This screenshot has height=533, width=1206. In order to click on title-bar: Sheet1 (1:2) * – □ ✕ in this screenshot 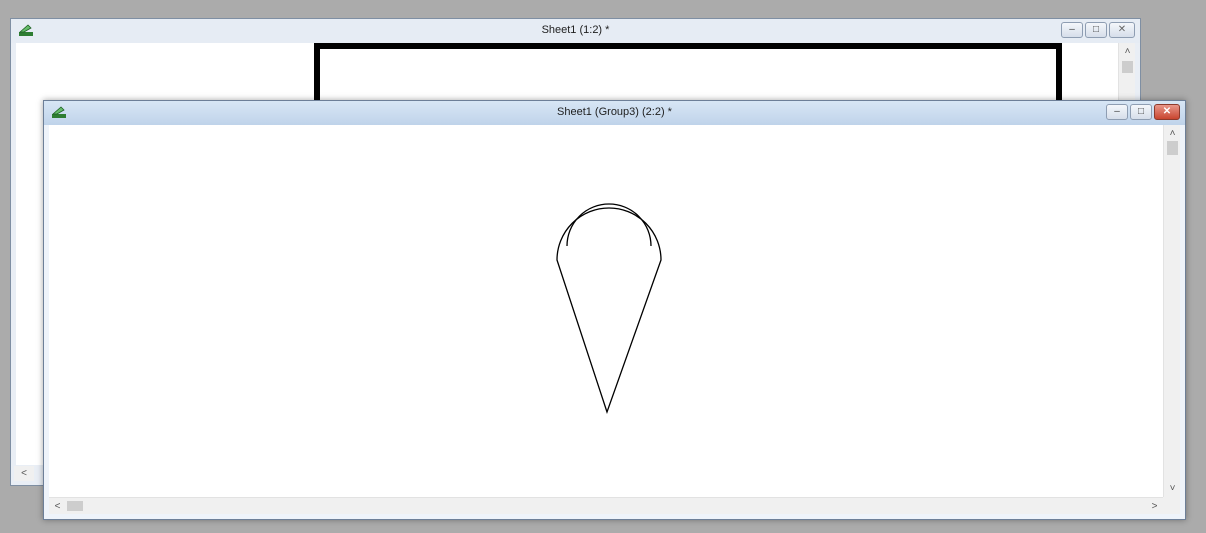, I will do `click(575, 31)`.